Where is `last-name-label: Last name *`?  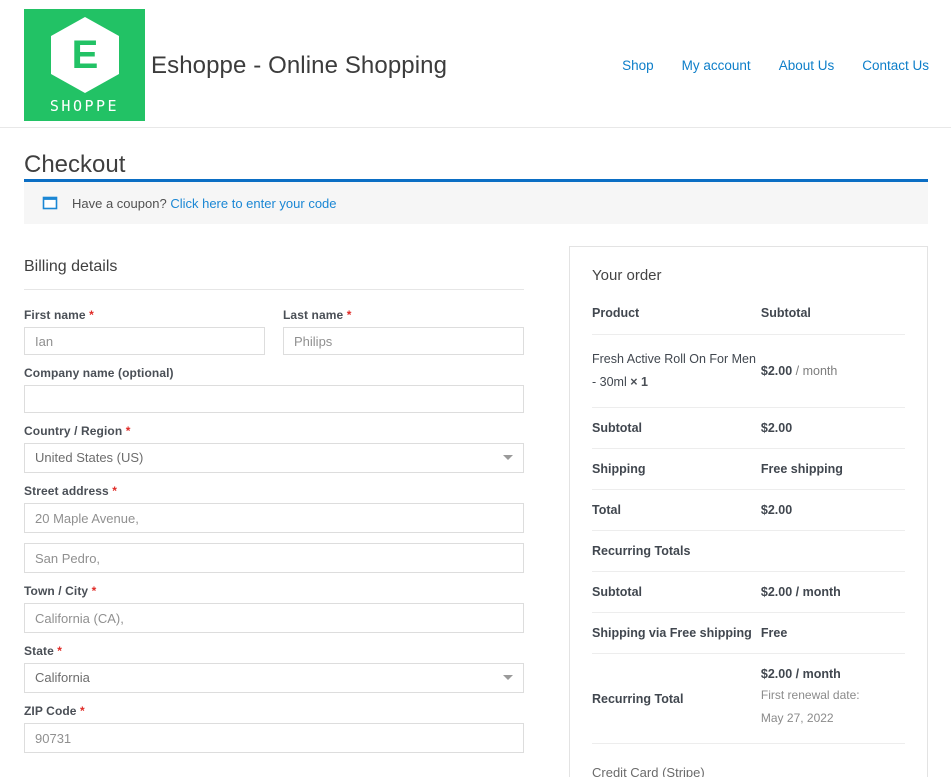
last-name-label: Last name * is located at coordinates (403, 315).